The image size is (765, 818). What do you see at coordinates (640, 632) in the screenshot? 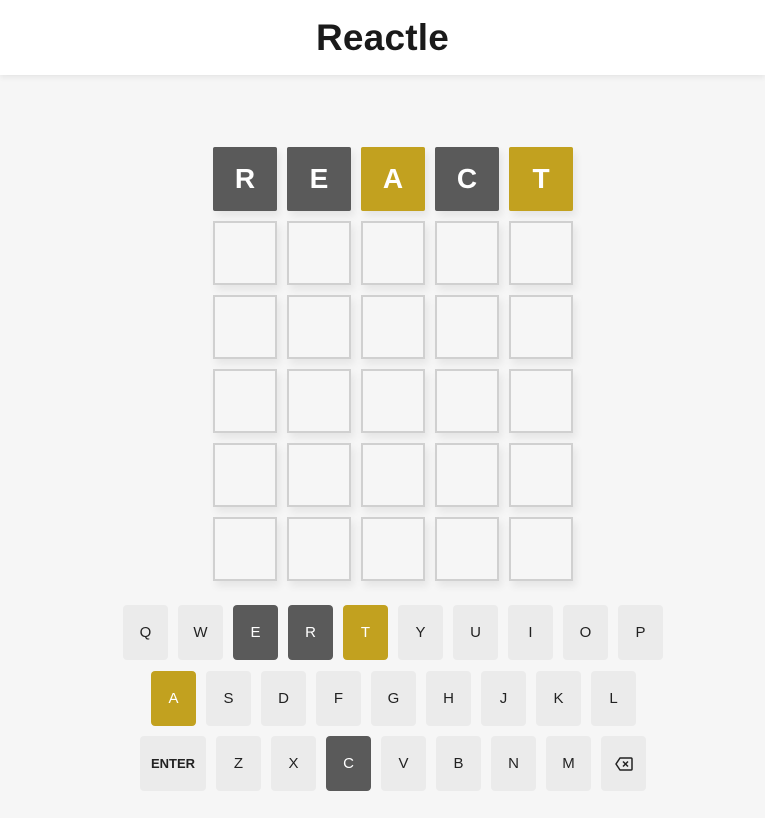
I see `key-p: P` at bounding box center [640, 632].